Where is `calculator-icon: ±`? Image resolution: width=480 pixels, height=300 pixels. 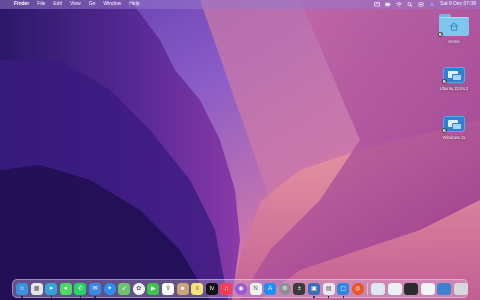
calculator-icon: ± is located at coordinates (299, 289).